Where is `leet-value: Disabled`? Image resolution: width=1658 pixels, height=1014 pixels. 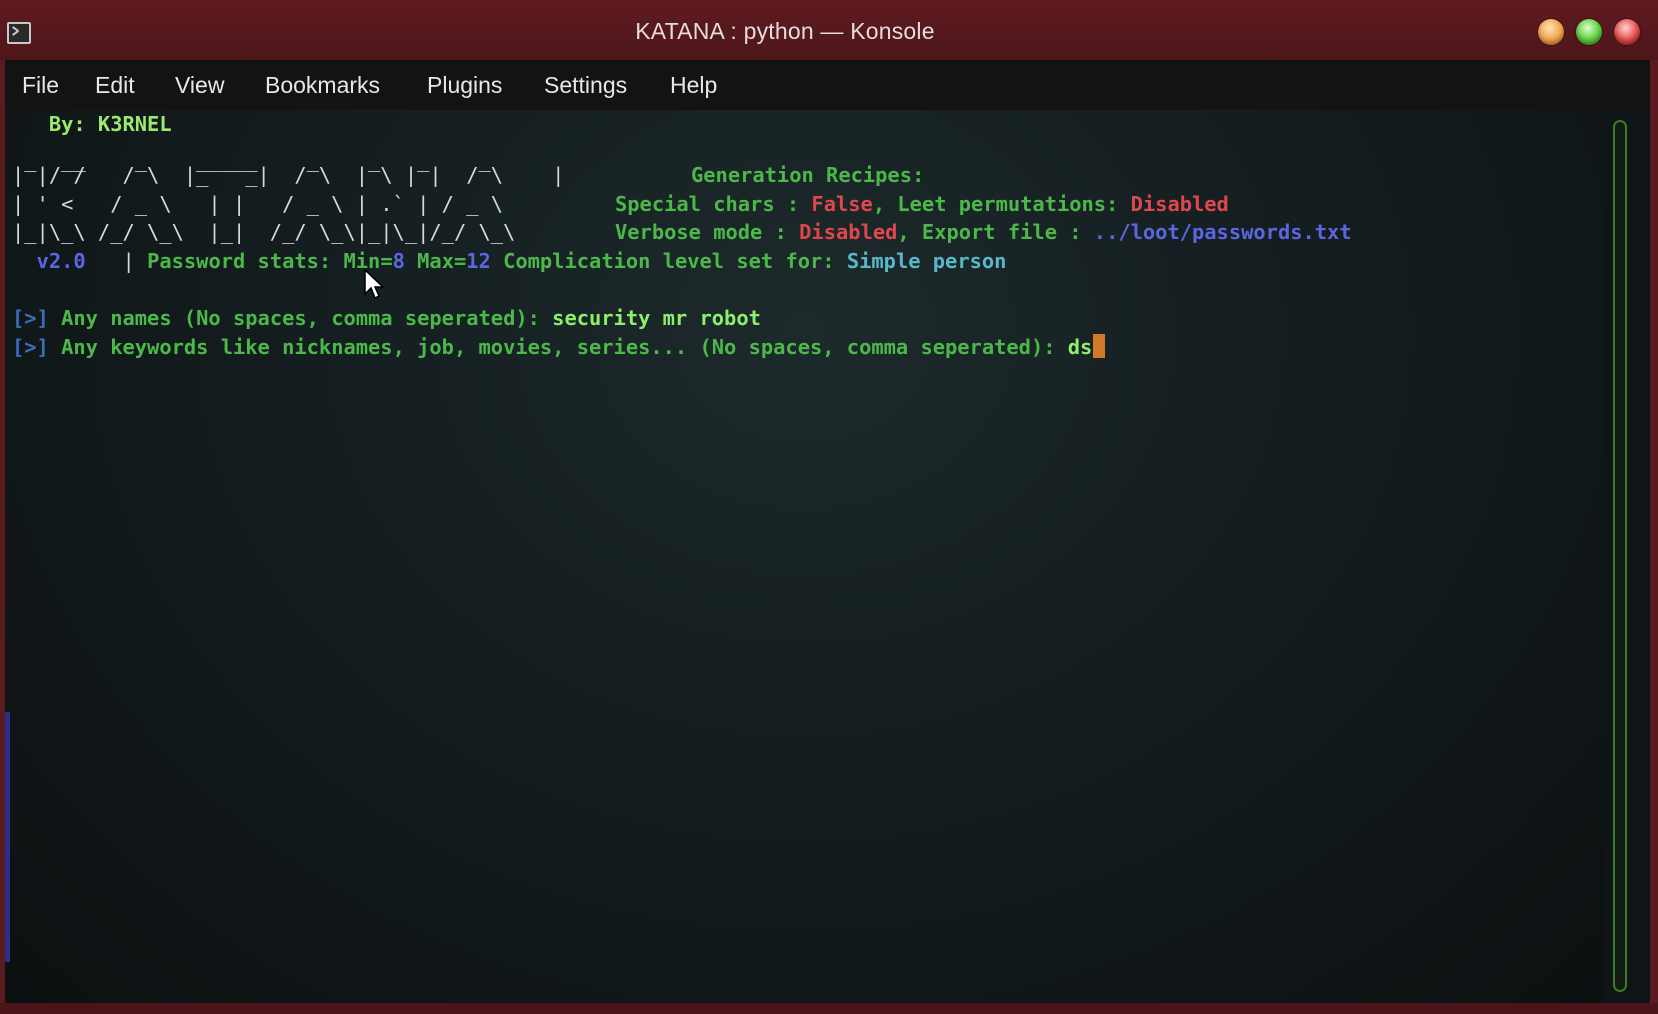 leet-value: Disabled is located at coordinates (1179, 204).